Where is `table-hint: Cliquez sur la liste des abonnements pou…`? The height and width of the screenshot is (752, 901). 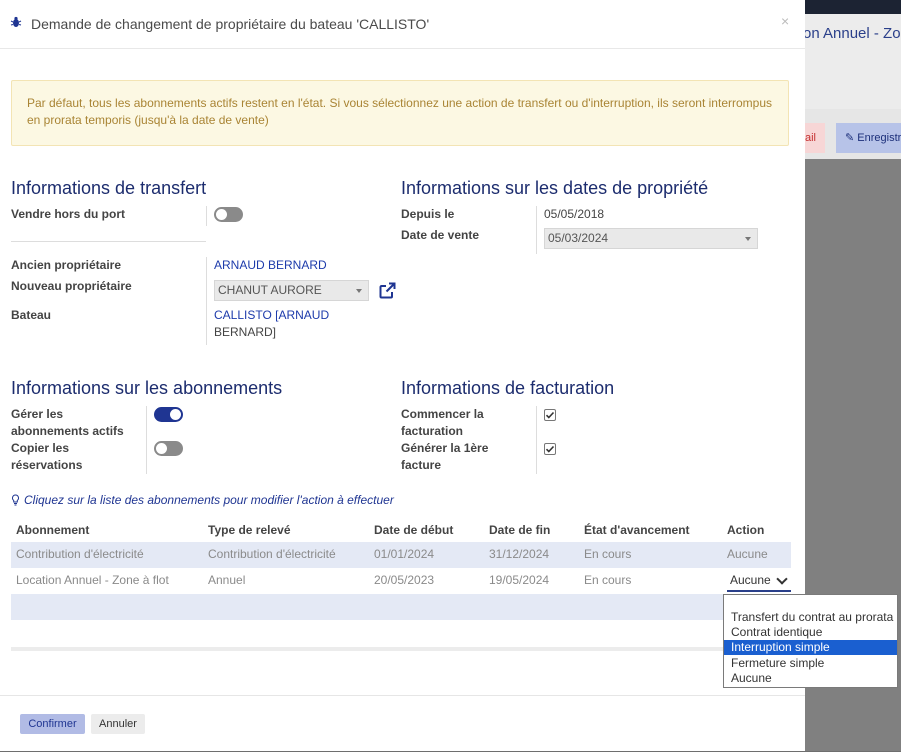
table-hint: Cliquez sur la liste des abonnements pou… is located at coordinates (209, 500).